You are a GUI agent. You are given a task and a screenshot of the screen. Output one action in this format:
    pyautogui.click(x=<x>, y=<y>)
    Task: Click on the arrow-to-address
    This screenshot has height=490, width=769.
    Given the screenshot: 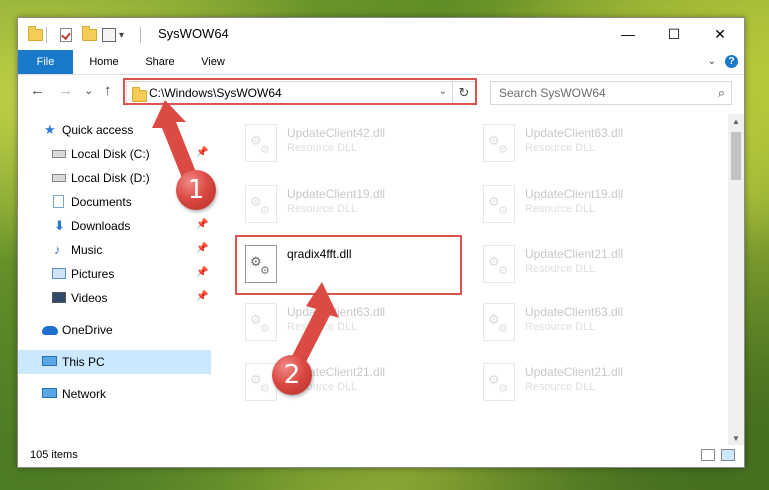 What is the action you would take?
    pyautogui.click(x=245, y=233)
    